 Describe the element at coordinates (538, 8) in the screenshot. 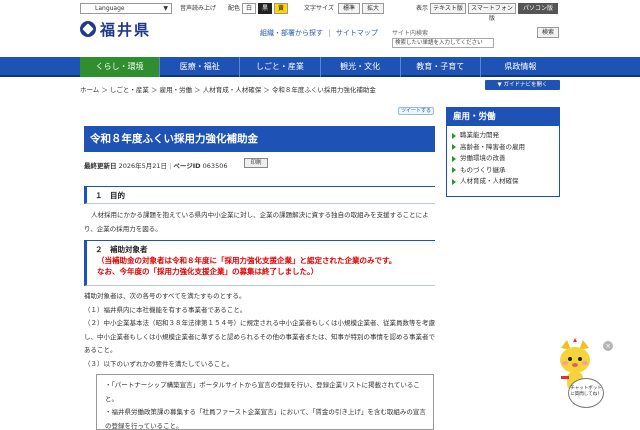

I see `pc-version-button: パソコン版` at that location.